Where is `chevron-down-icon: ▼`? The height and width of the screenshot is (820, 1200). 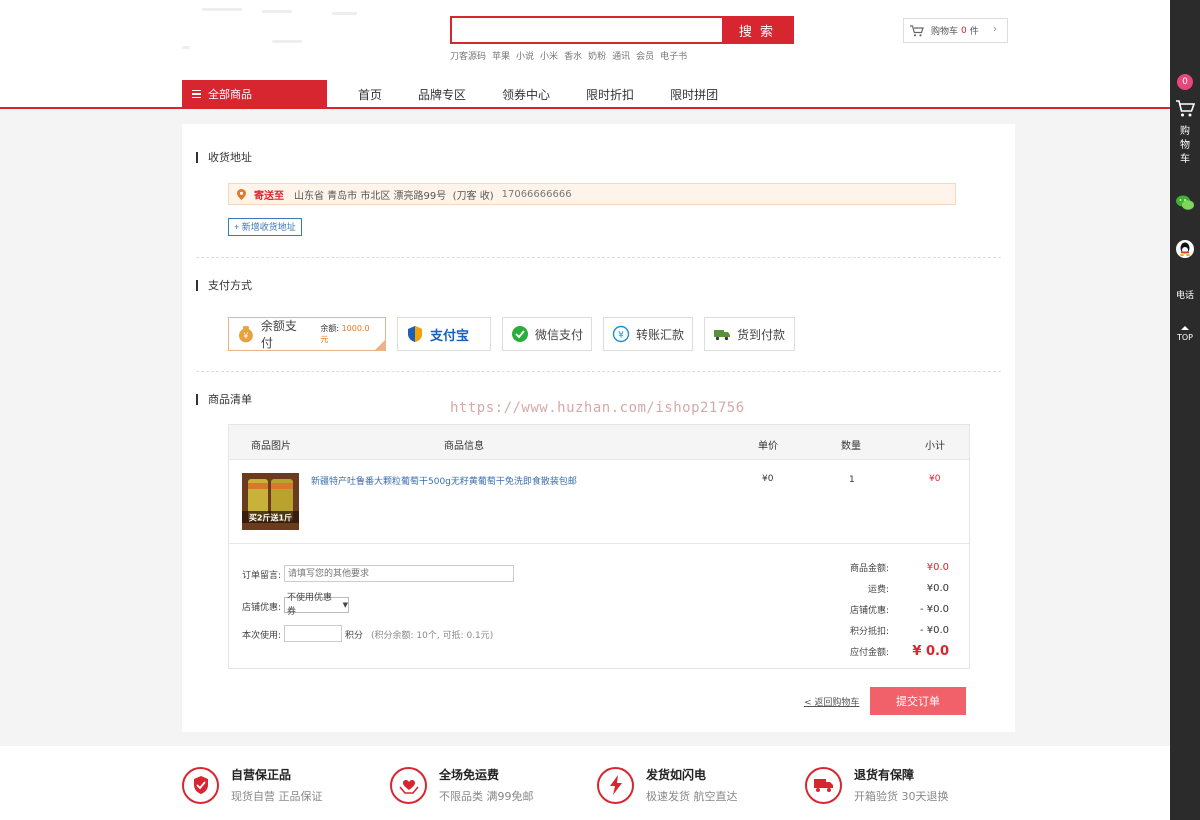 chevron-down-icon: ▼ is located at coordinates (345, 605).